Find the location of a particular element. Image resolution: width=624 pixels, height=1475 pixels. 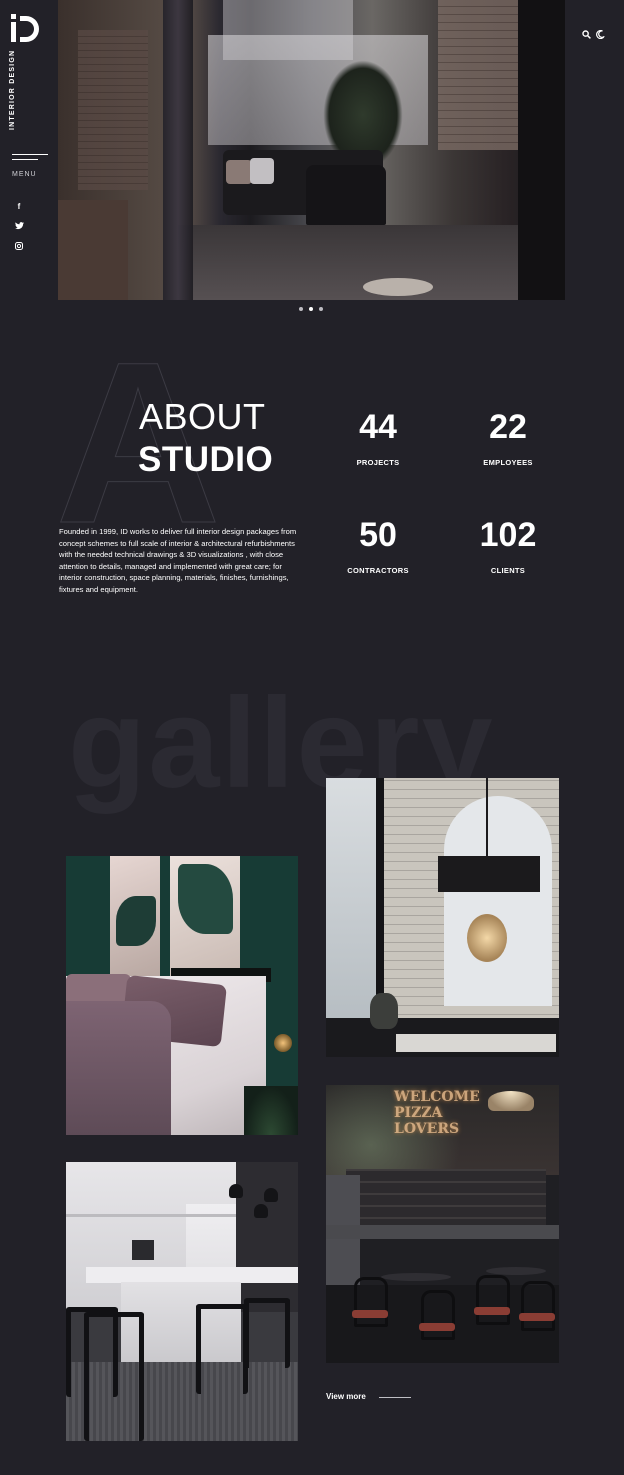

facebook-icon: f is located at coordinates (19, 207).